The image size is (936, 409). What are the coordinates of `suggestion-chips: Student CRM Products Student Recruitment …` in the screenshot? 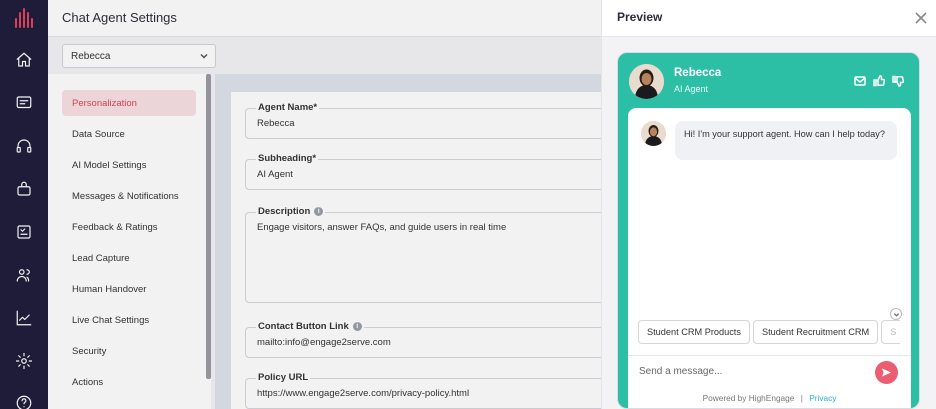 It's located at (769, 334).